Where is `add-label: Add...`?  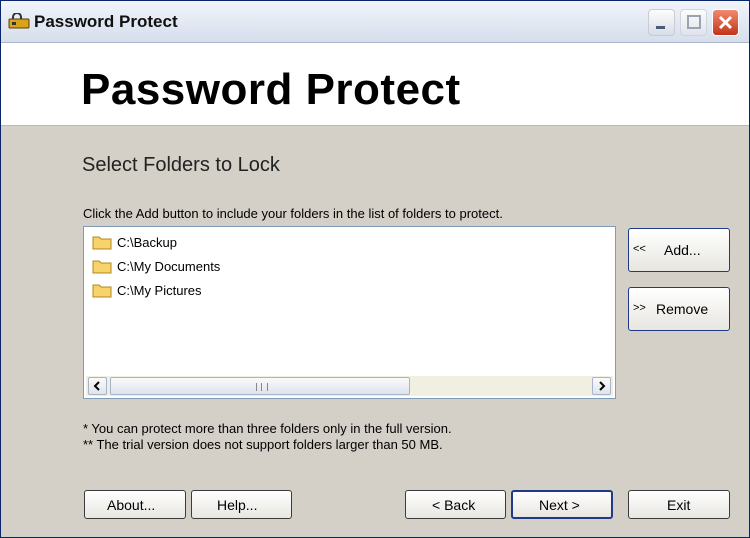
add-label: Add... is located at coordinates (682, 250).